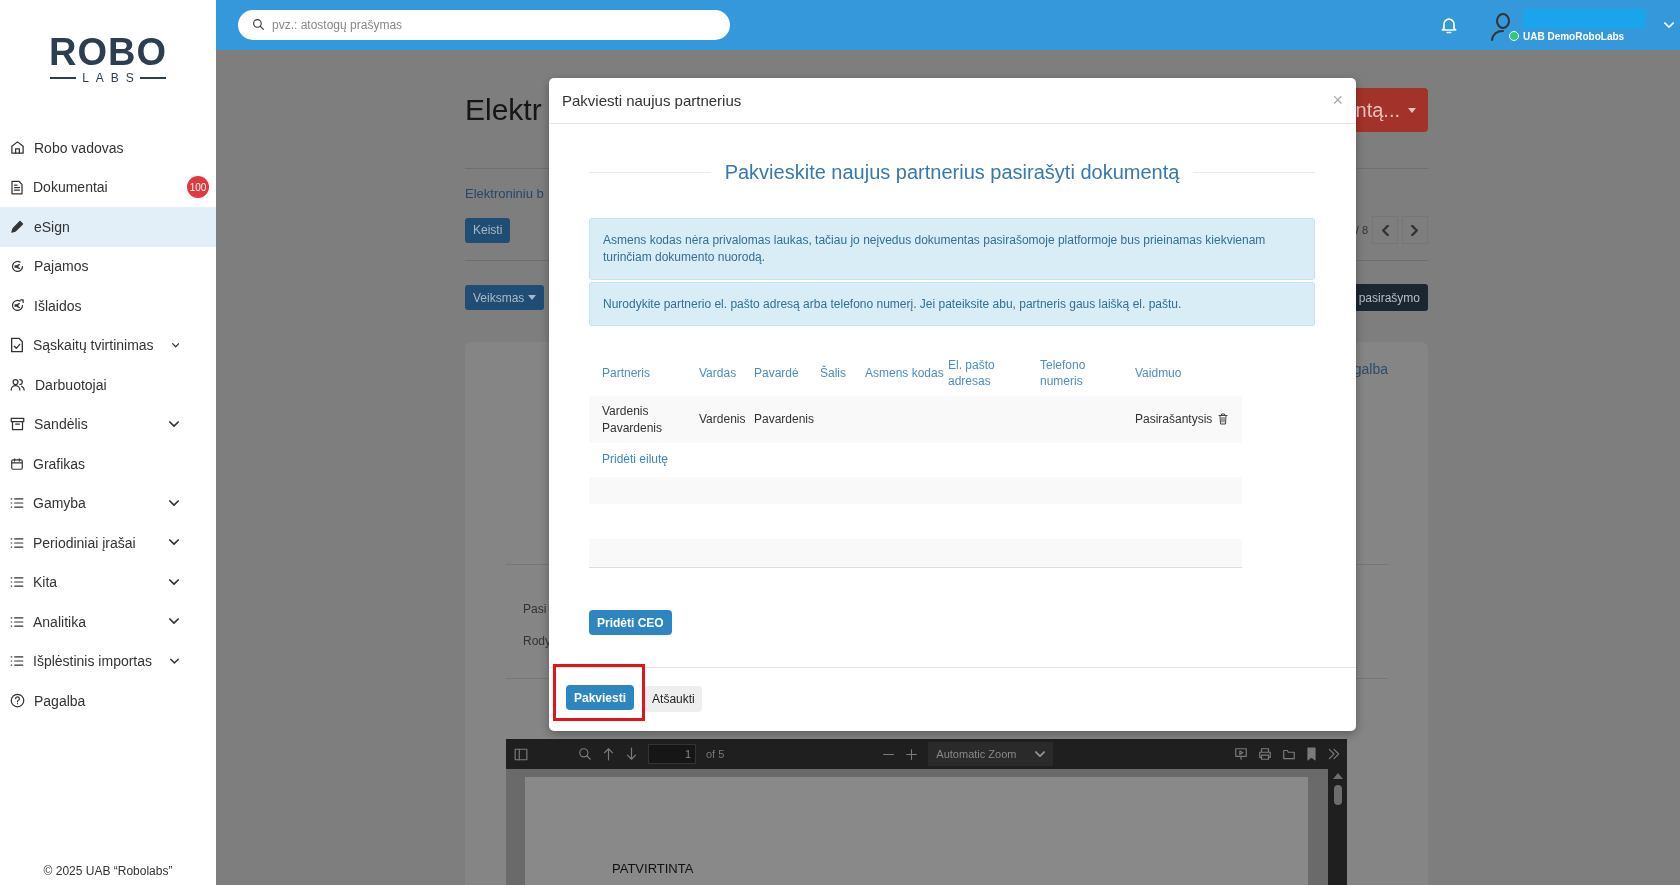  Describe the element at coordinates (535, 609) in the screenshot. I see `info-text: Pasi` at that location.